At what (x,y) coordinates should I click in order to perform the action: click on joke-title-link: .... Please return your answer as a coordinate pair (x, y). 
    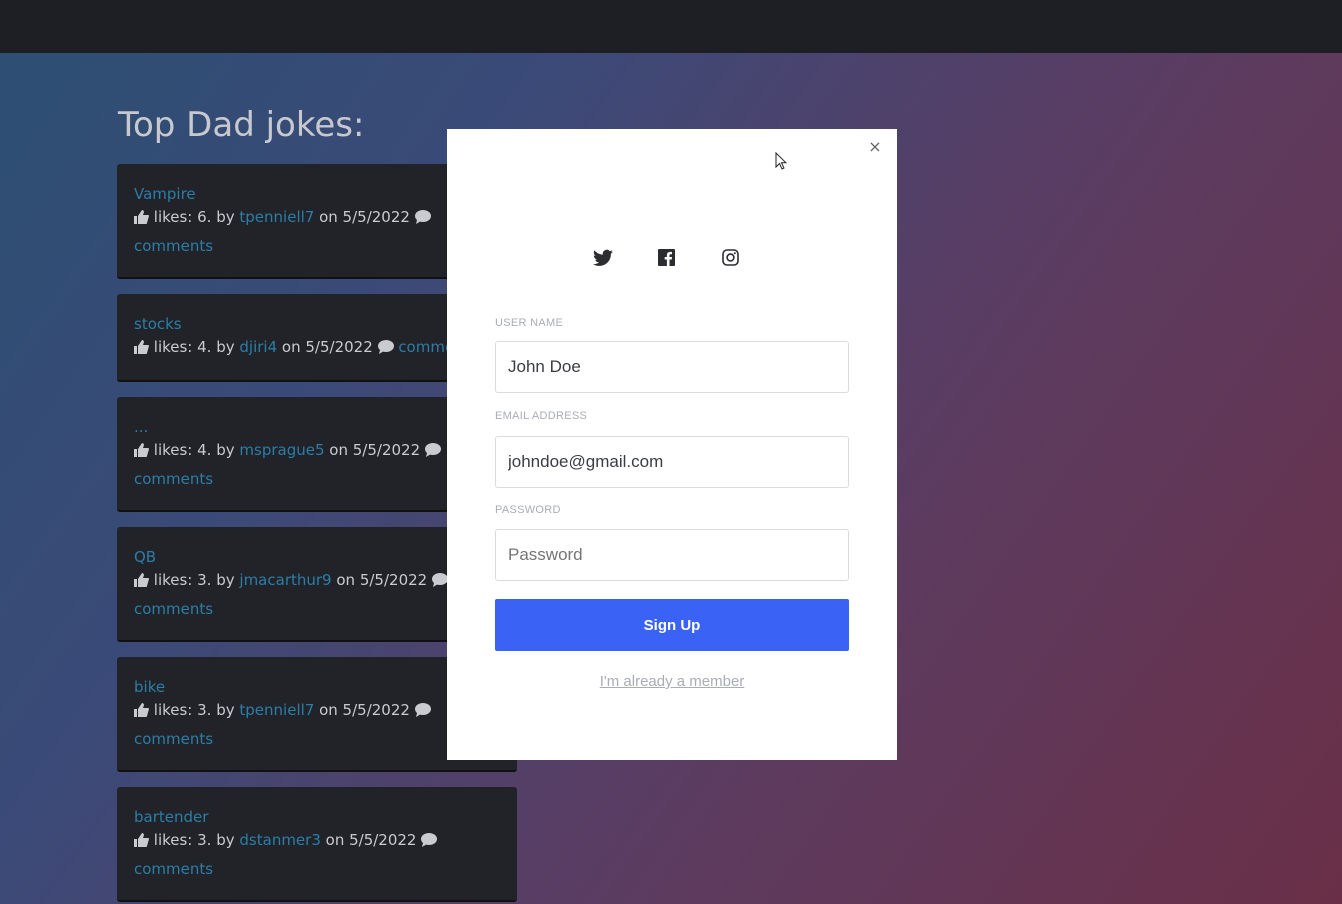
    Looking at the image, I should click on (317, 427).